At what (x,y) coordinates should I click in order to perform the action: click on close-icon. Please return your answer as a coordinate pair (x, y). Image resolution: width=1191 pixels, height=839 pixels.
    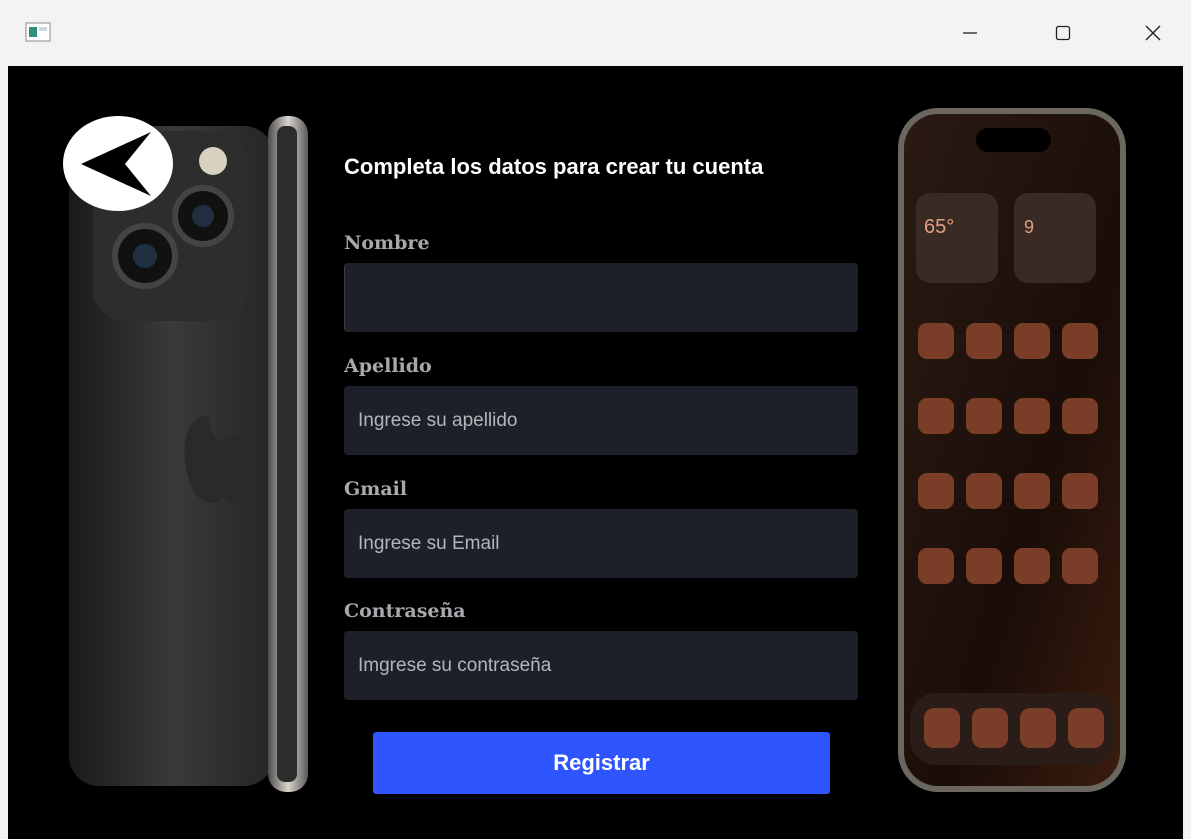
    Looking at the image, I should click on (1153, 33).